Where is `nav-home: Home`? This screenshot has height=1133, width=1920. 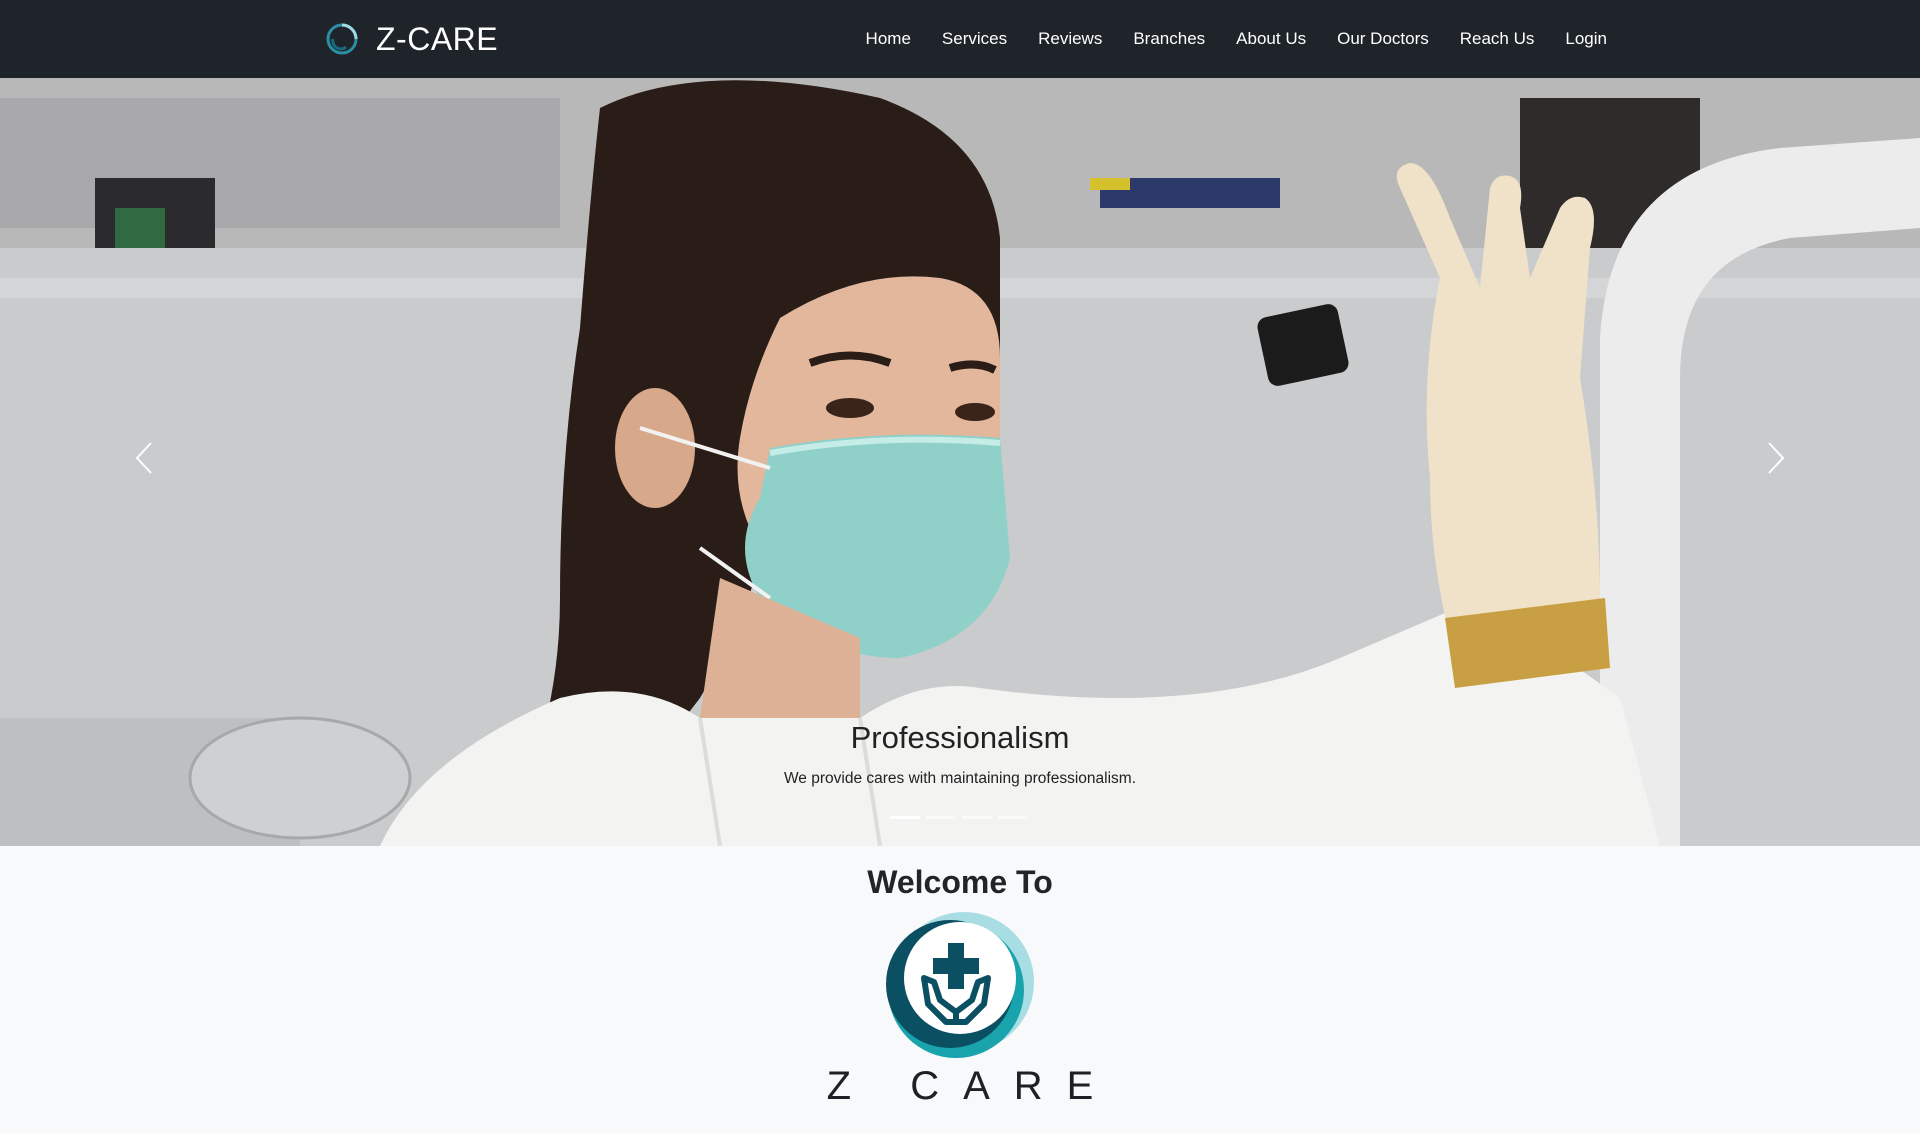
nav-home: Home is located at coordinates (888, 39).